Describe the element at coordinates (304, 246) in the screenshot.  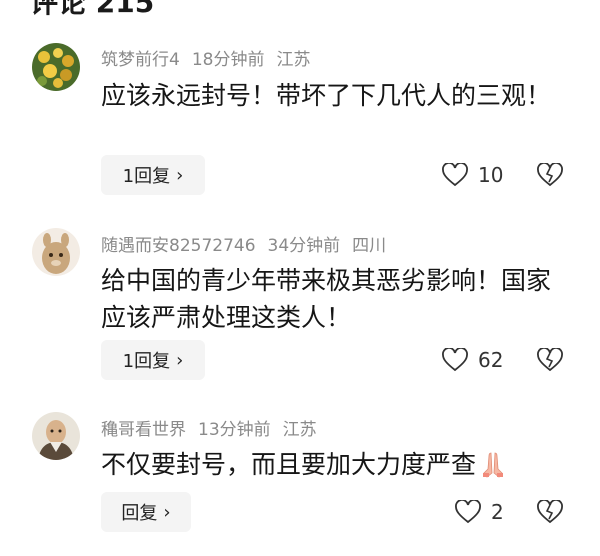
I see `timestamp: 34分钟前` at that location.